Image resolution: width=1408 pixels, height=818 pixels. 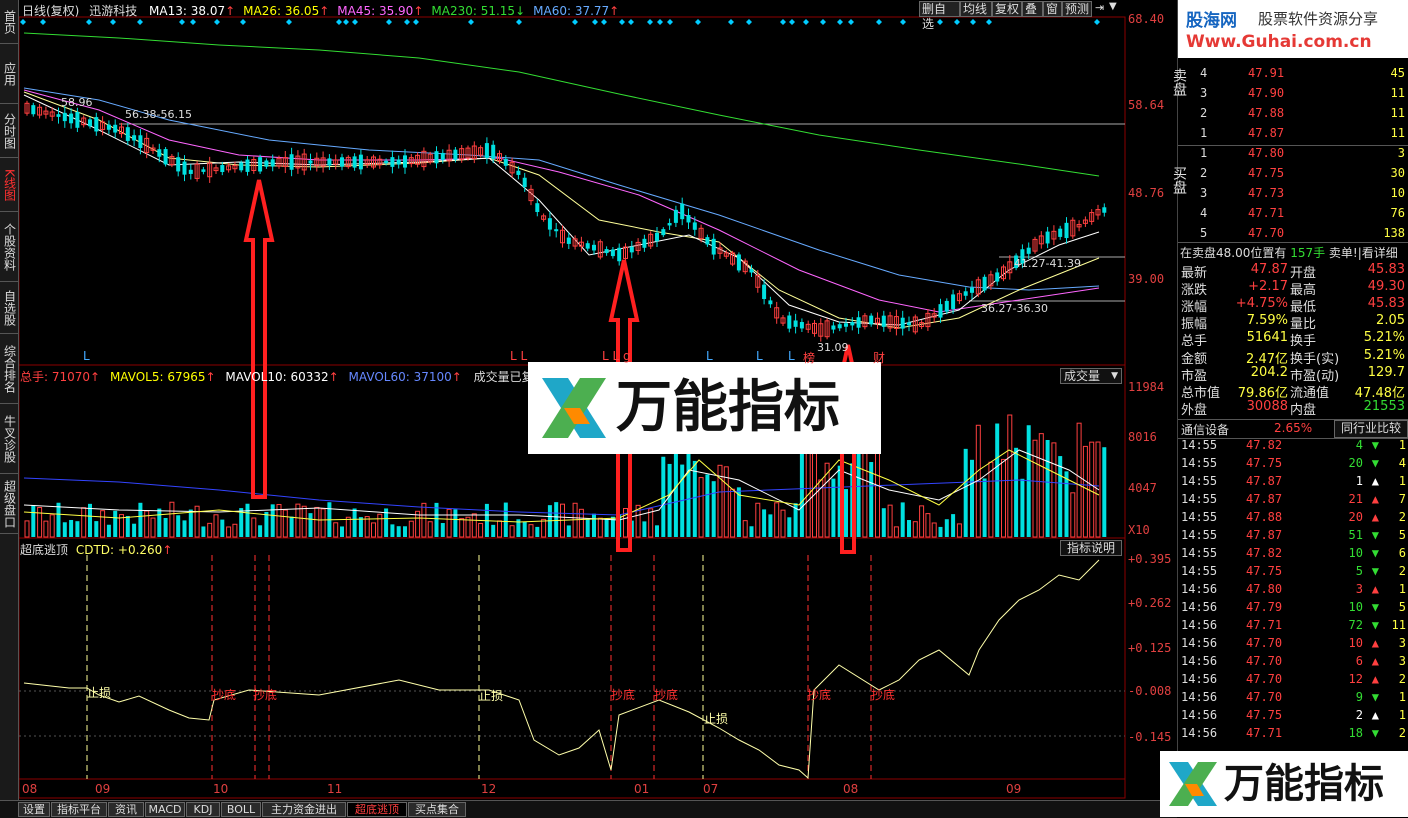 I want to click on order-level: 4 47.71 76, so click(x=1293, y=216).